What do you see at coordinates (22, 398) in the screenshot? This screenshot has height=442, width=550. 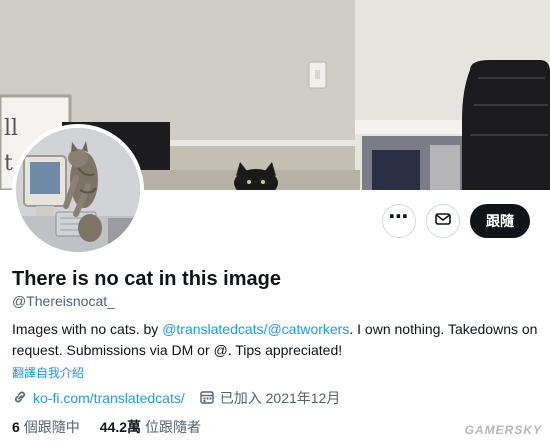 I see `link-icon` at bounding box center [22, 398].